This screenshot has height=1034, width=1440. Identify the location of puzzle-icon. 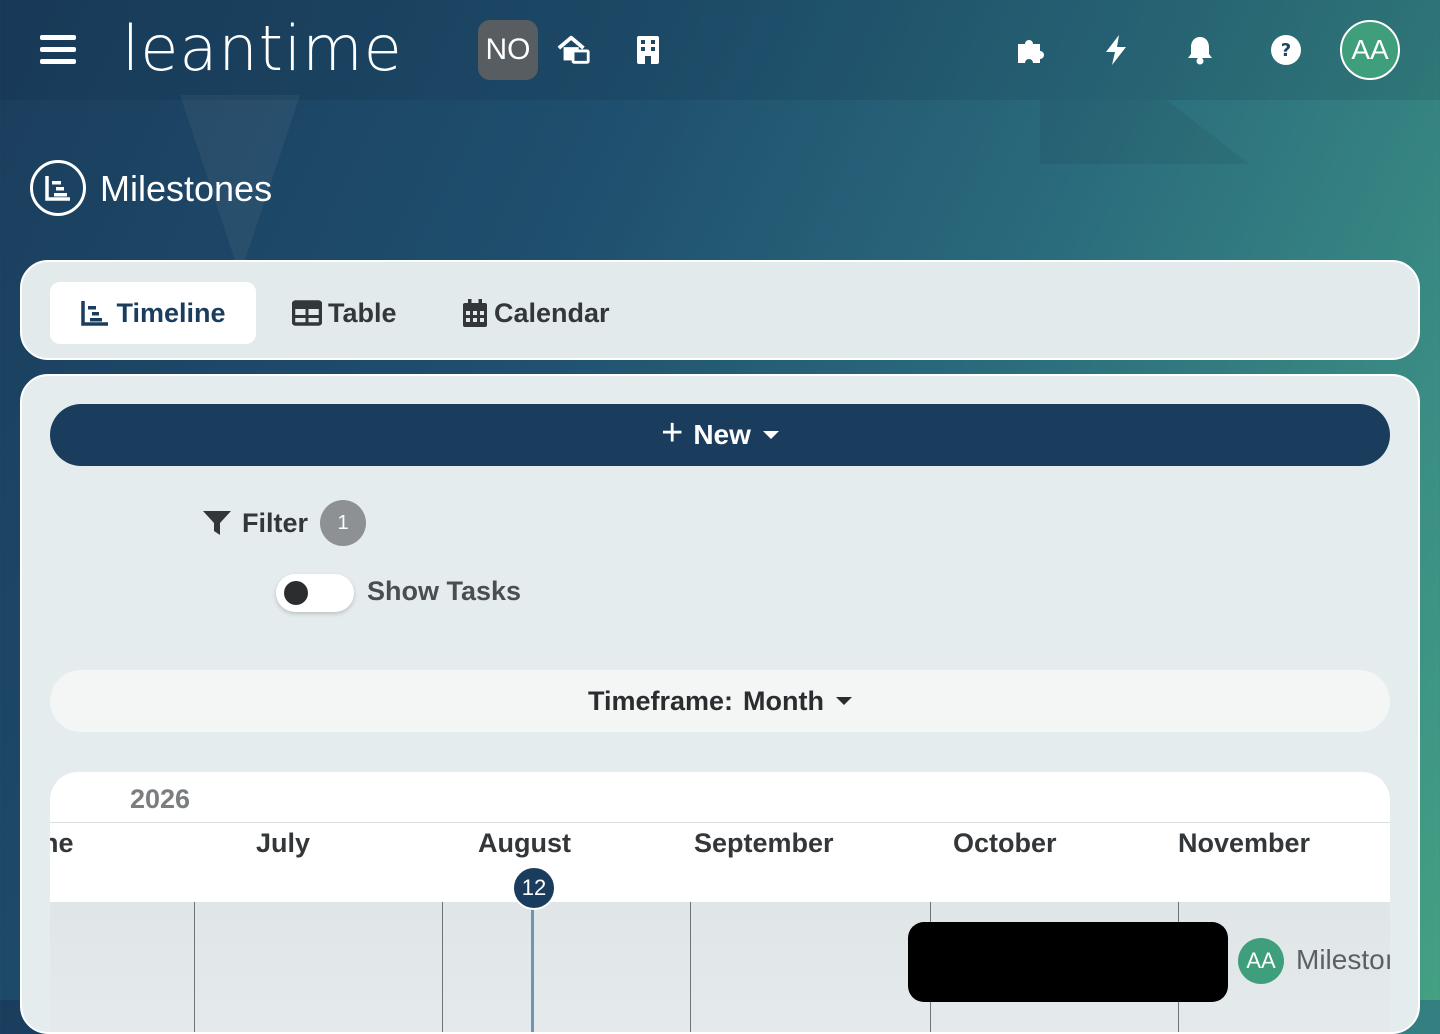
(1030, 50).